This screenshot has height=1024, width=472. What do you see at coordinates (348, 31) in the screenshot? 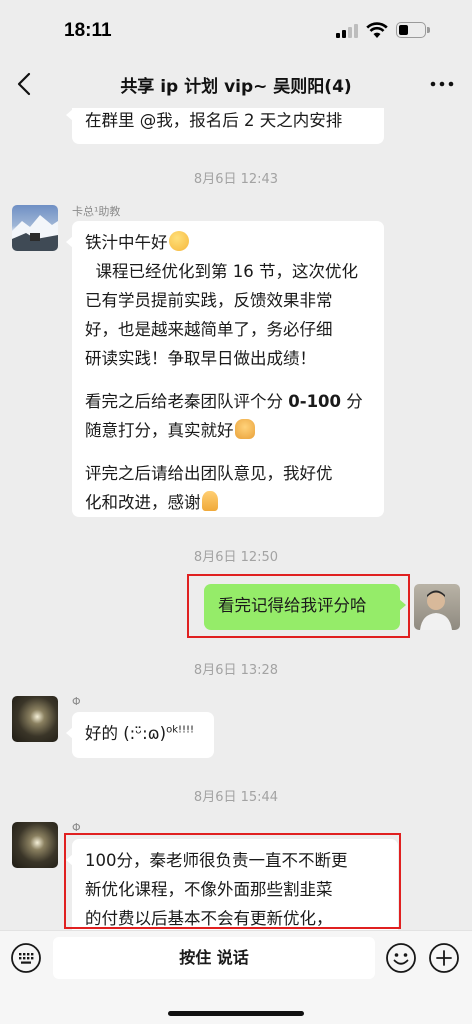
I see `cellular-signal-icon` at bounding box center [348, 31].